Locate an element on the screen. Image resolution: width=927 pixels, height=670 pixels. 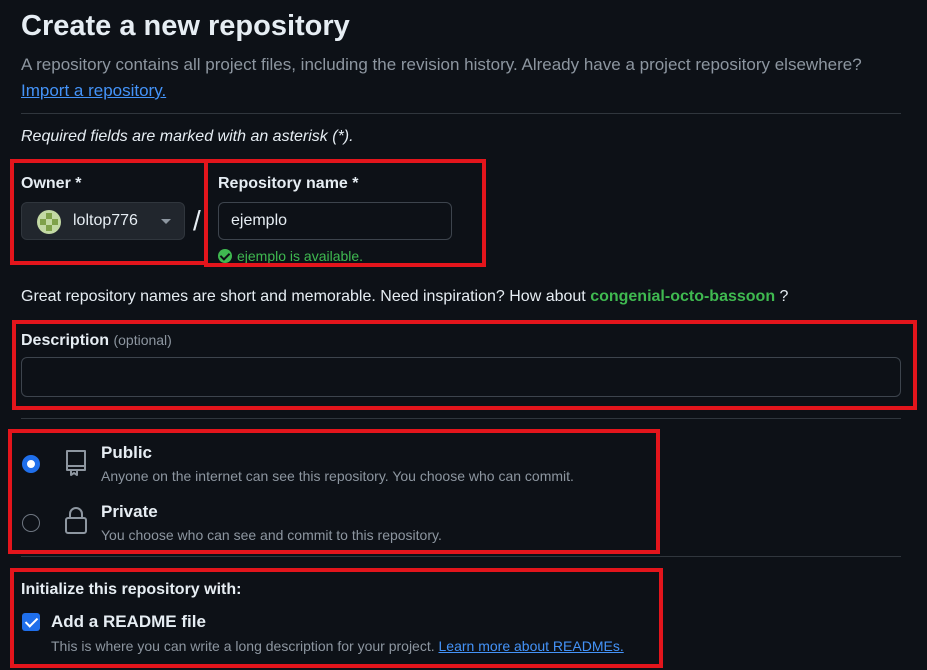
description-label: Description (optional) is located at coordinates (96, 341).